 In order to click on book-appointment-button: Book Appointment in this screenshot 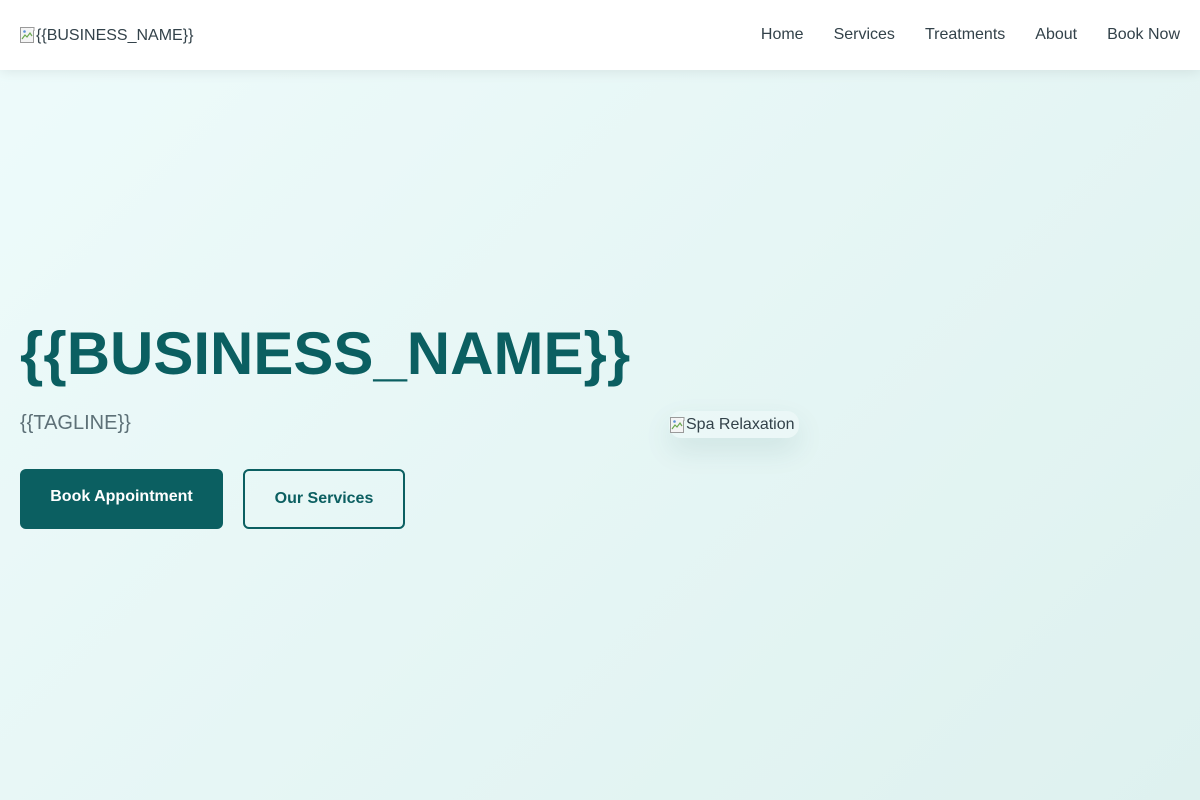, I will do `click(121, 499)`.